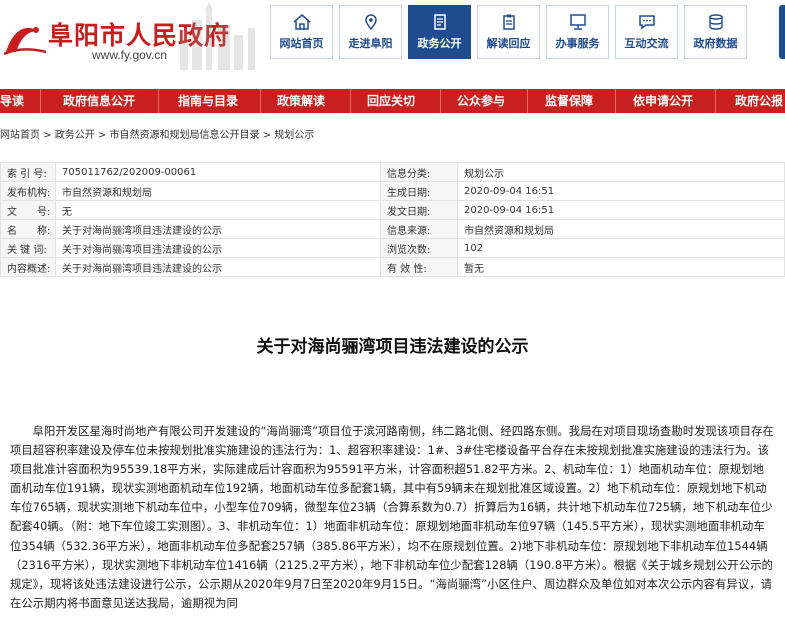 The width and height of the screenshot is (785, 625). What do you see at coordinates (99, 101) in the screenshot?
I see `main-nav-item: 政府信息公开` at bounding box center [99, 101].